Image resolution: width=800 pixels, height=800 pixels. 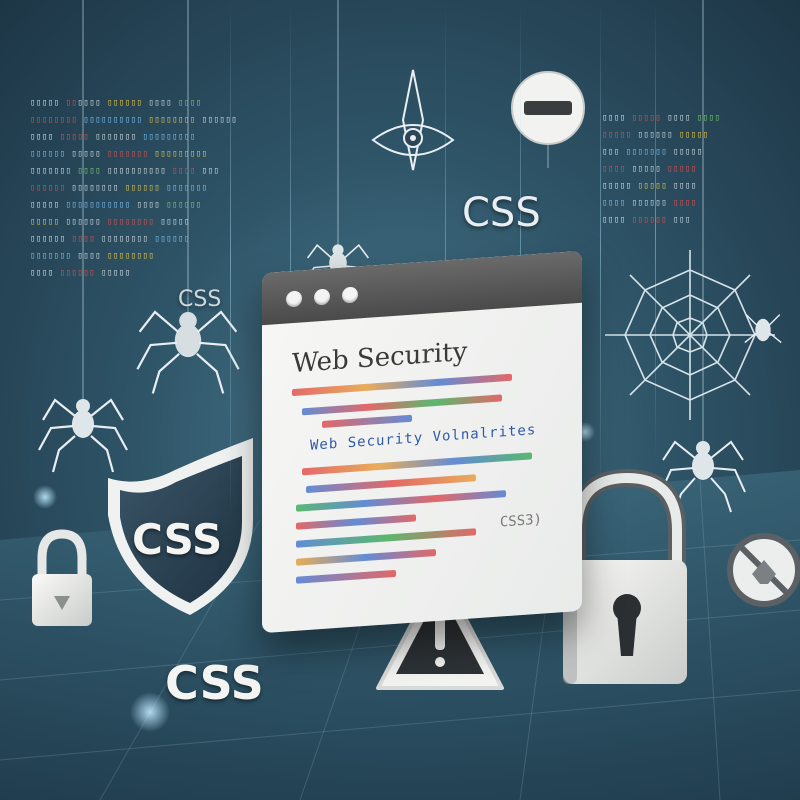 I want to click on eye-icon, so click(x=413, y=120).